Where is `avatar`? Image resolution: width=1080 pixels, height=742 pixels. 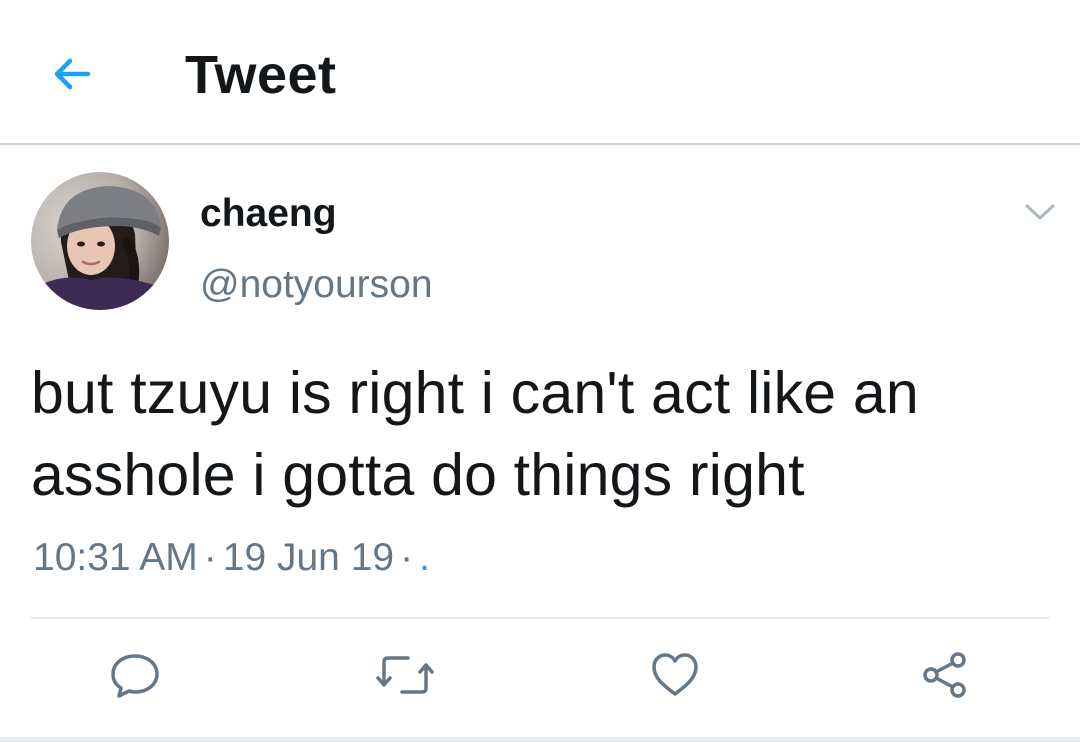
avatar is located at coordinates (100, 241).